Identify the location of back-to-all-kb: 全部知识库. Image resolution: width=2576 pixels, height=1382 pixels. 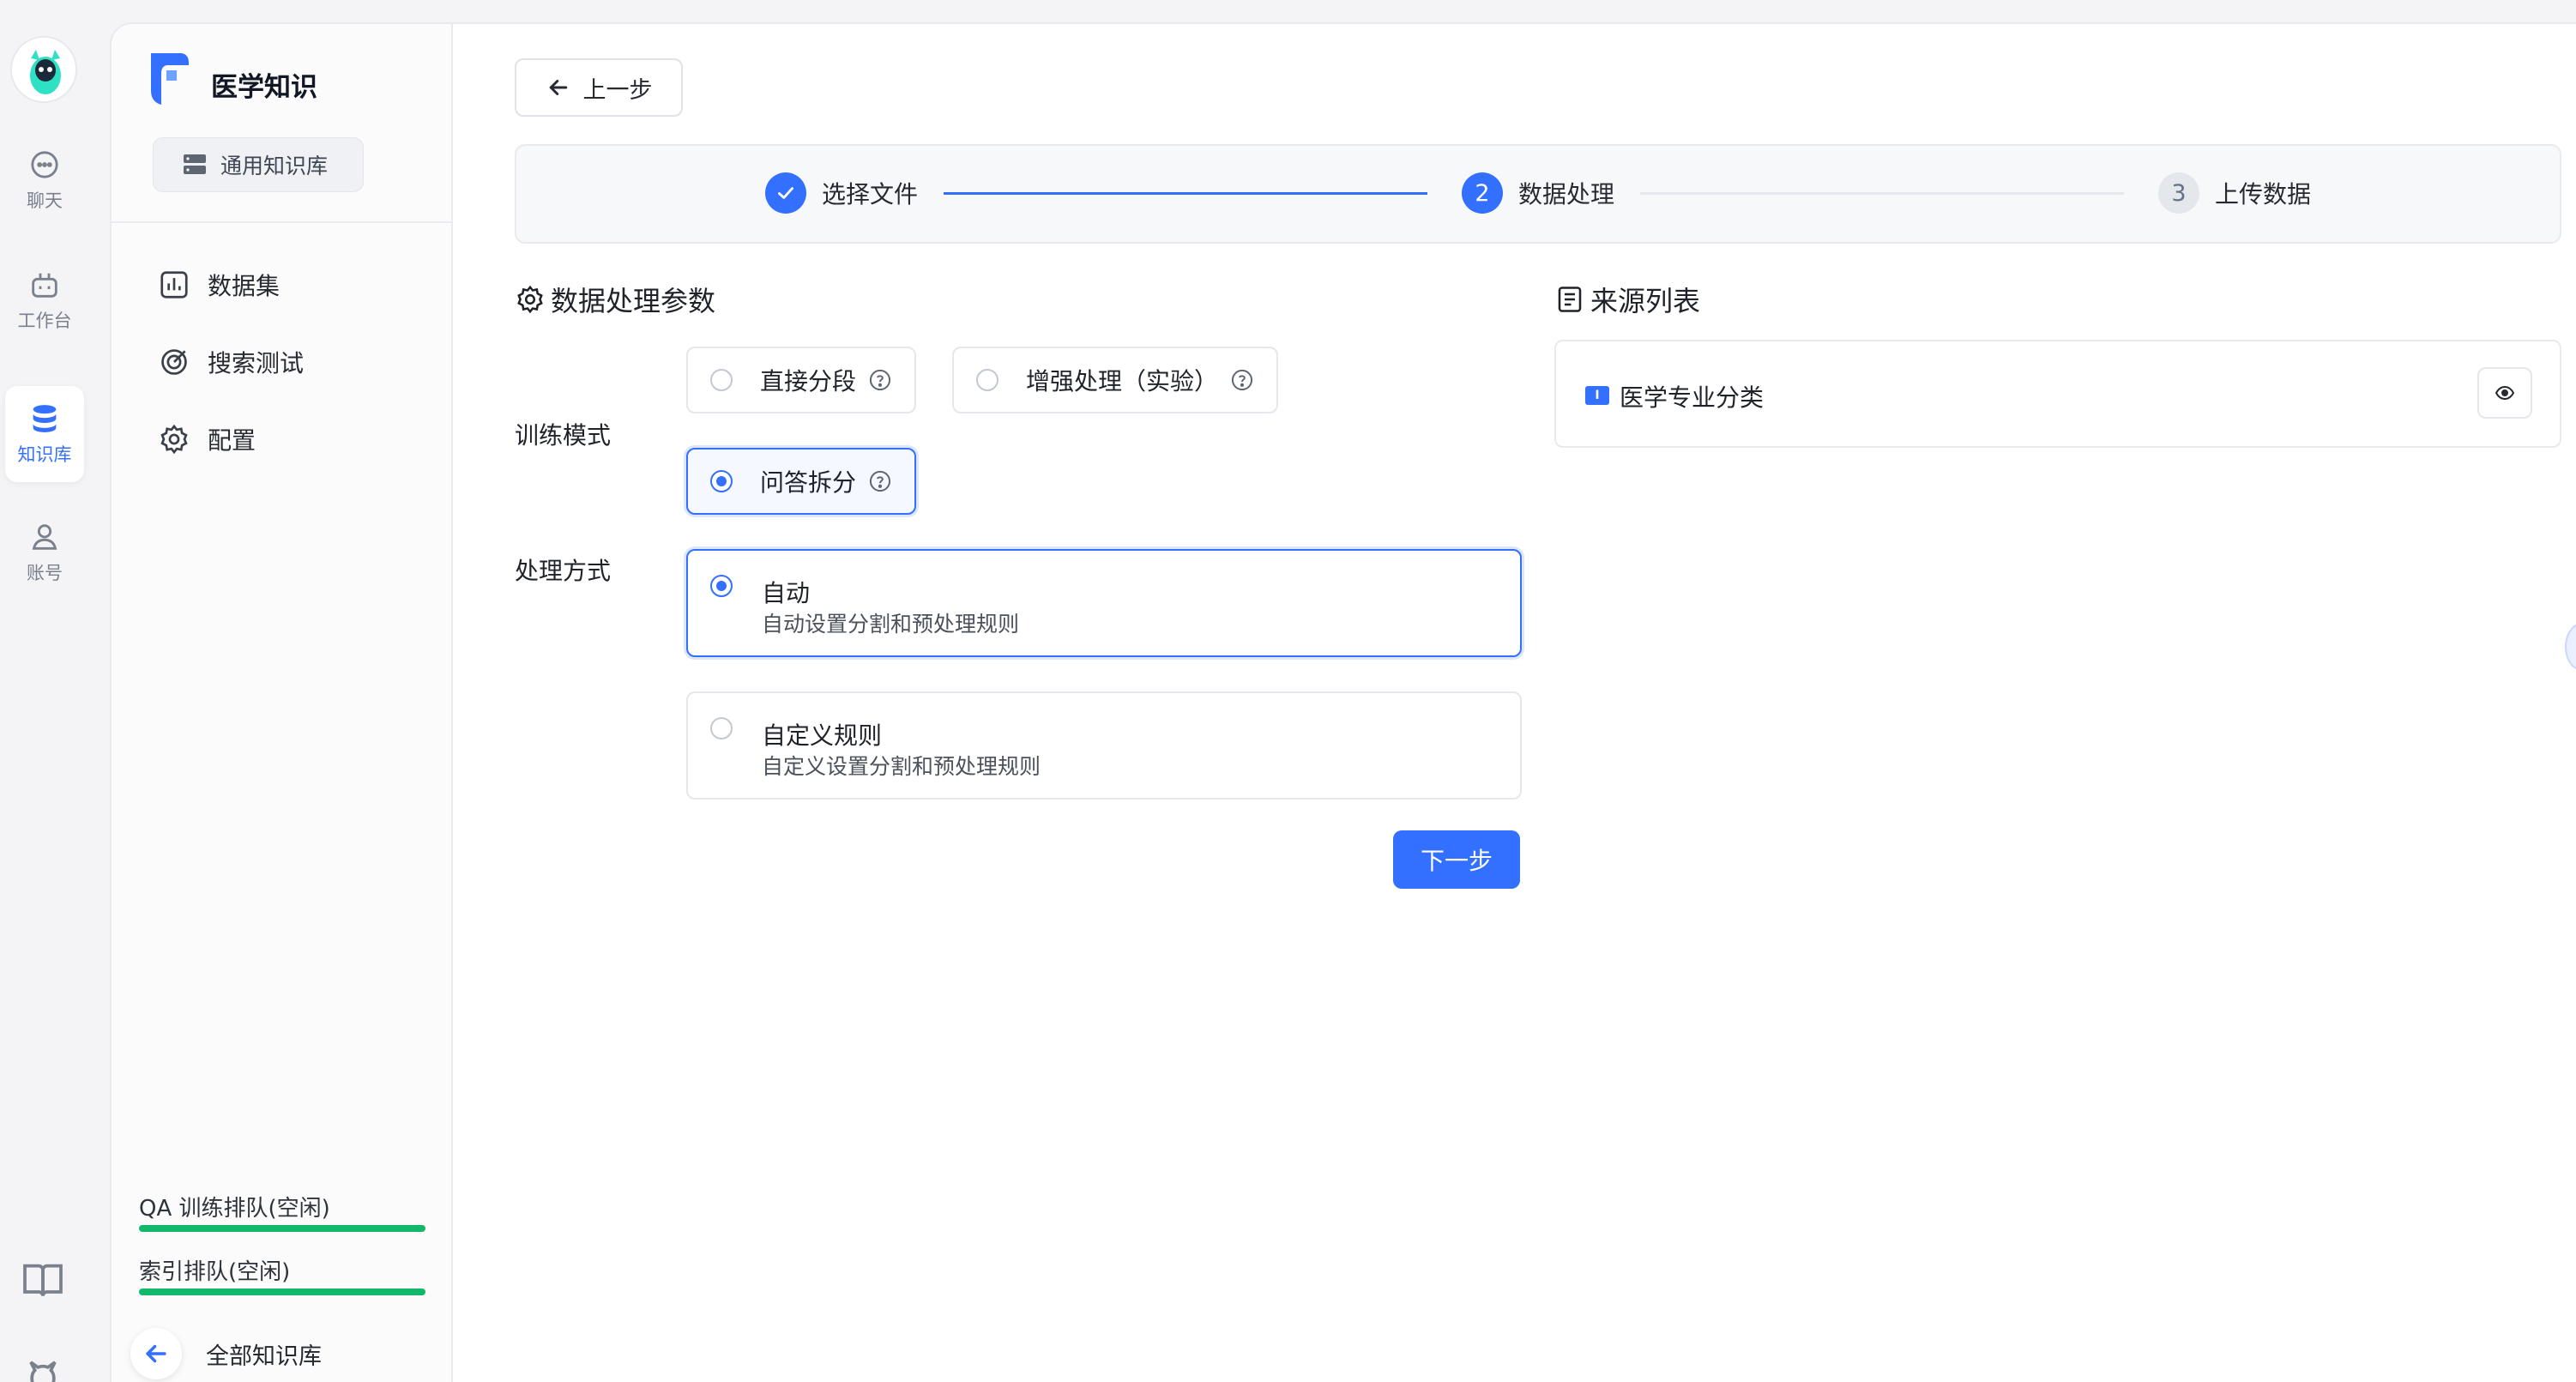
(226, 1353).